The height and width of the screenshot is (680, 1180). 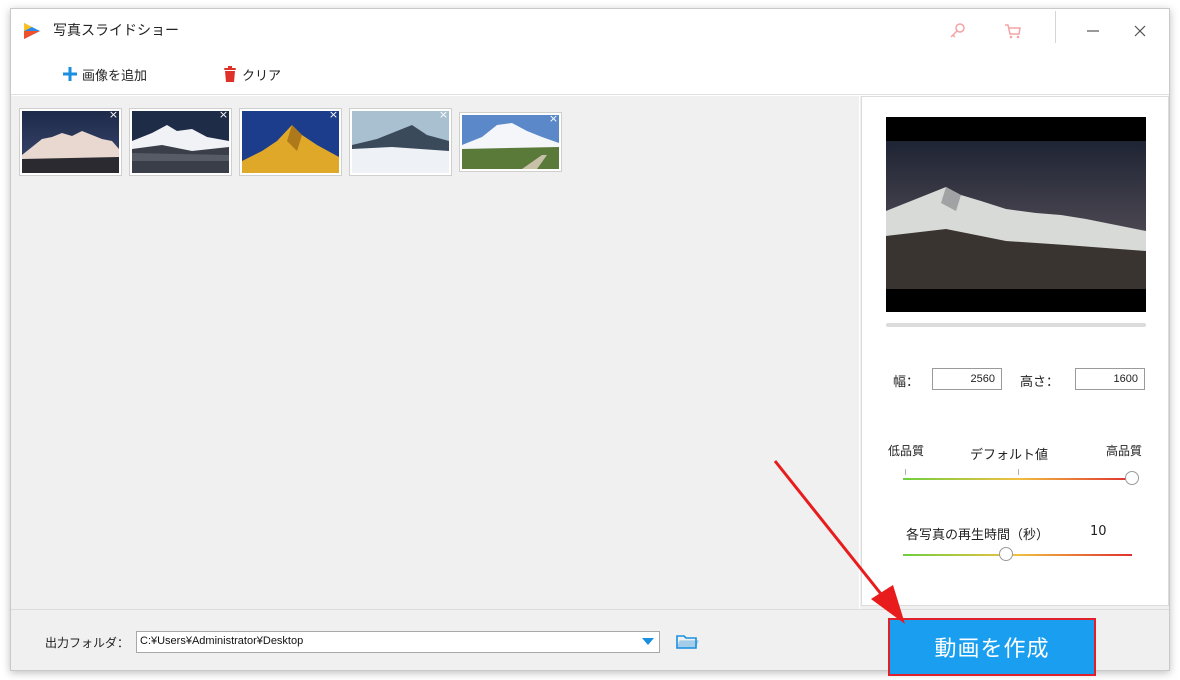 I want to click on preview-progress-bar, so click(x=1016, y=325).